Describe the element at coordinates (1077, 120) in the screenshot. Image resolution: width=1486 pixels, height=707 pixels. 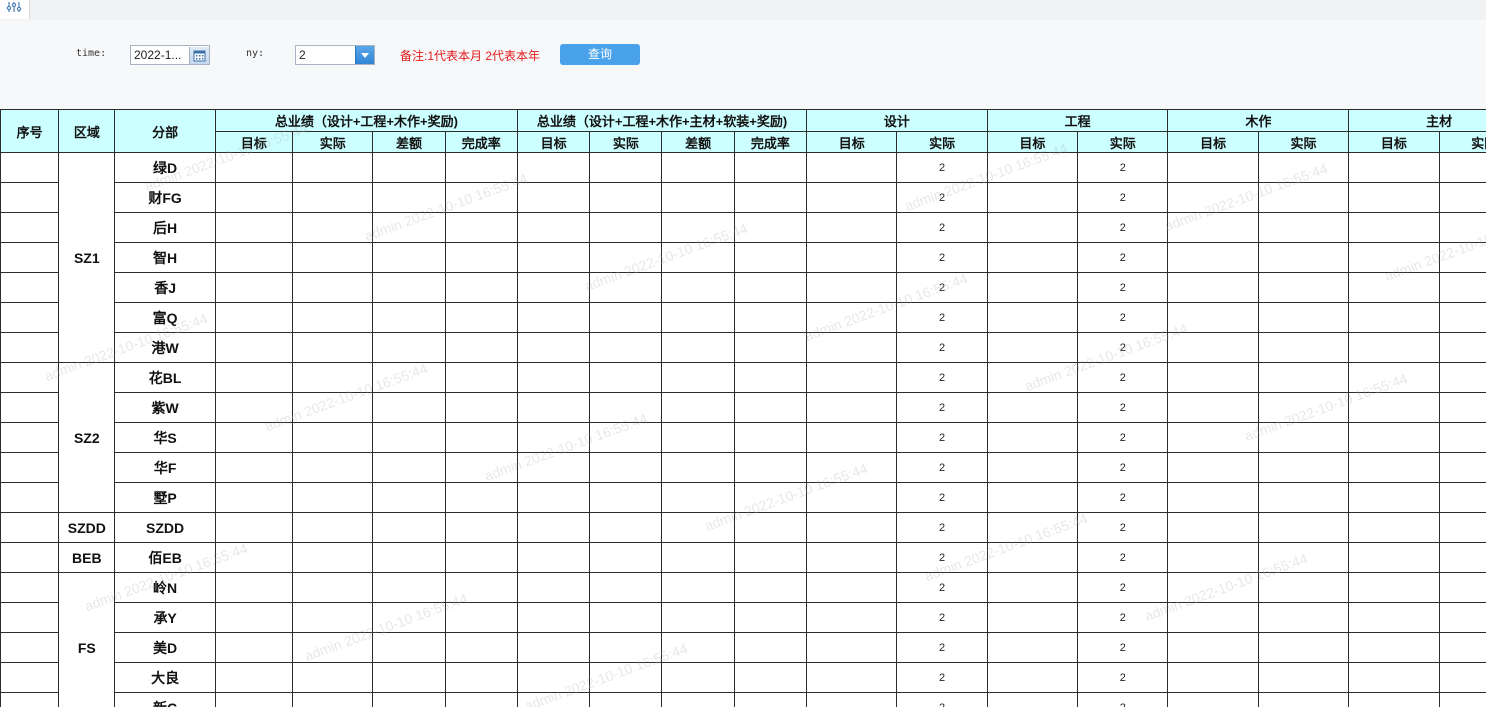
I see `header-group-engineering: 工程` at that location.